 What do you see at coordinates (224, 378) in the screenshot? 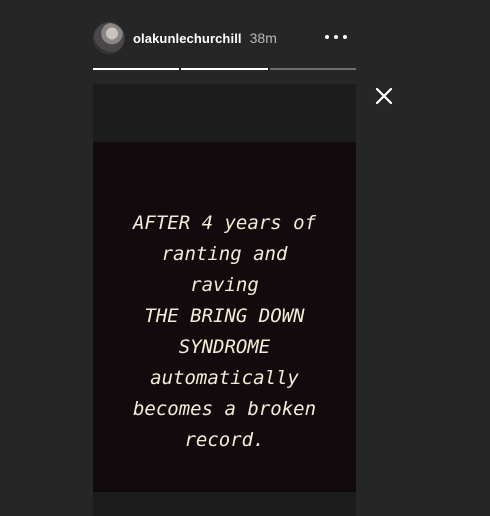
I see `story-text-line: automatically` at bounding box center [224, 378].